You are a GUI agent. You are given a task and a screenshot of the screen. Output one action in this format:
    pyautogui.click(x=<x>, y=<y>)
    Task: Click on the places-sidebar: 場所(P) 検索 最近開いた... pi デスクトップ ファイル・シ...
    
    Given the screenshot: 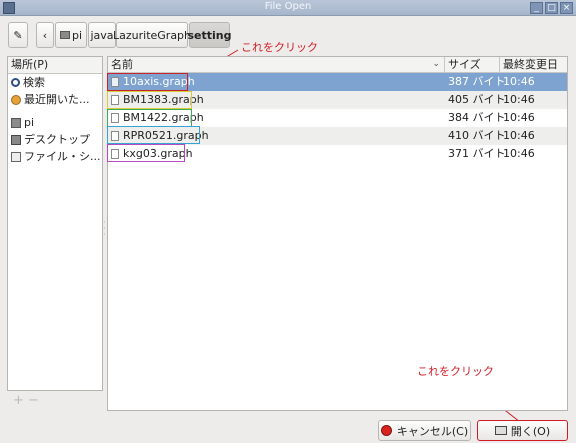 What is the action you would take?
    pyautogui.click(x=55, y=223)
    